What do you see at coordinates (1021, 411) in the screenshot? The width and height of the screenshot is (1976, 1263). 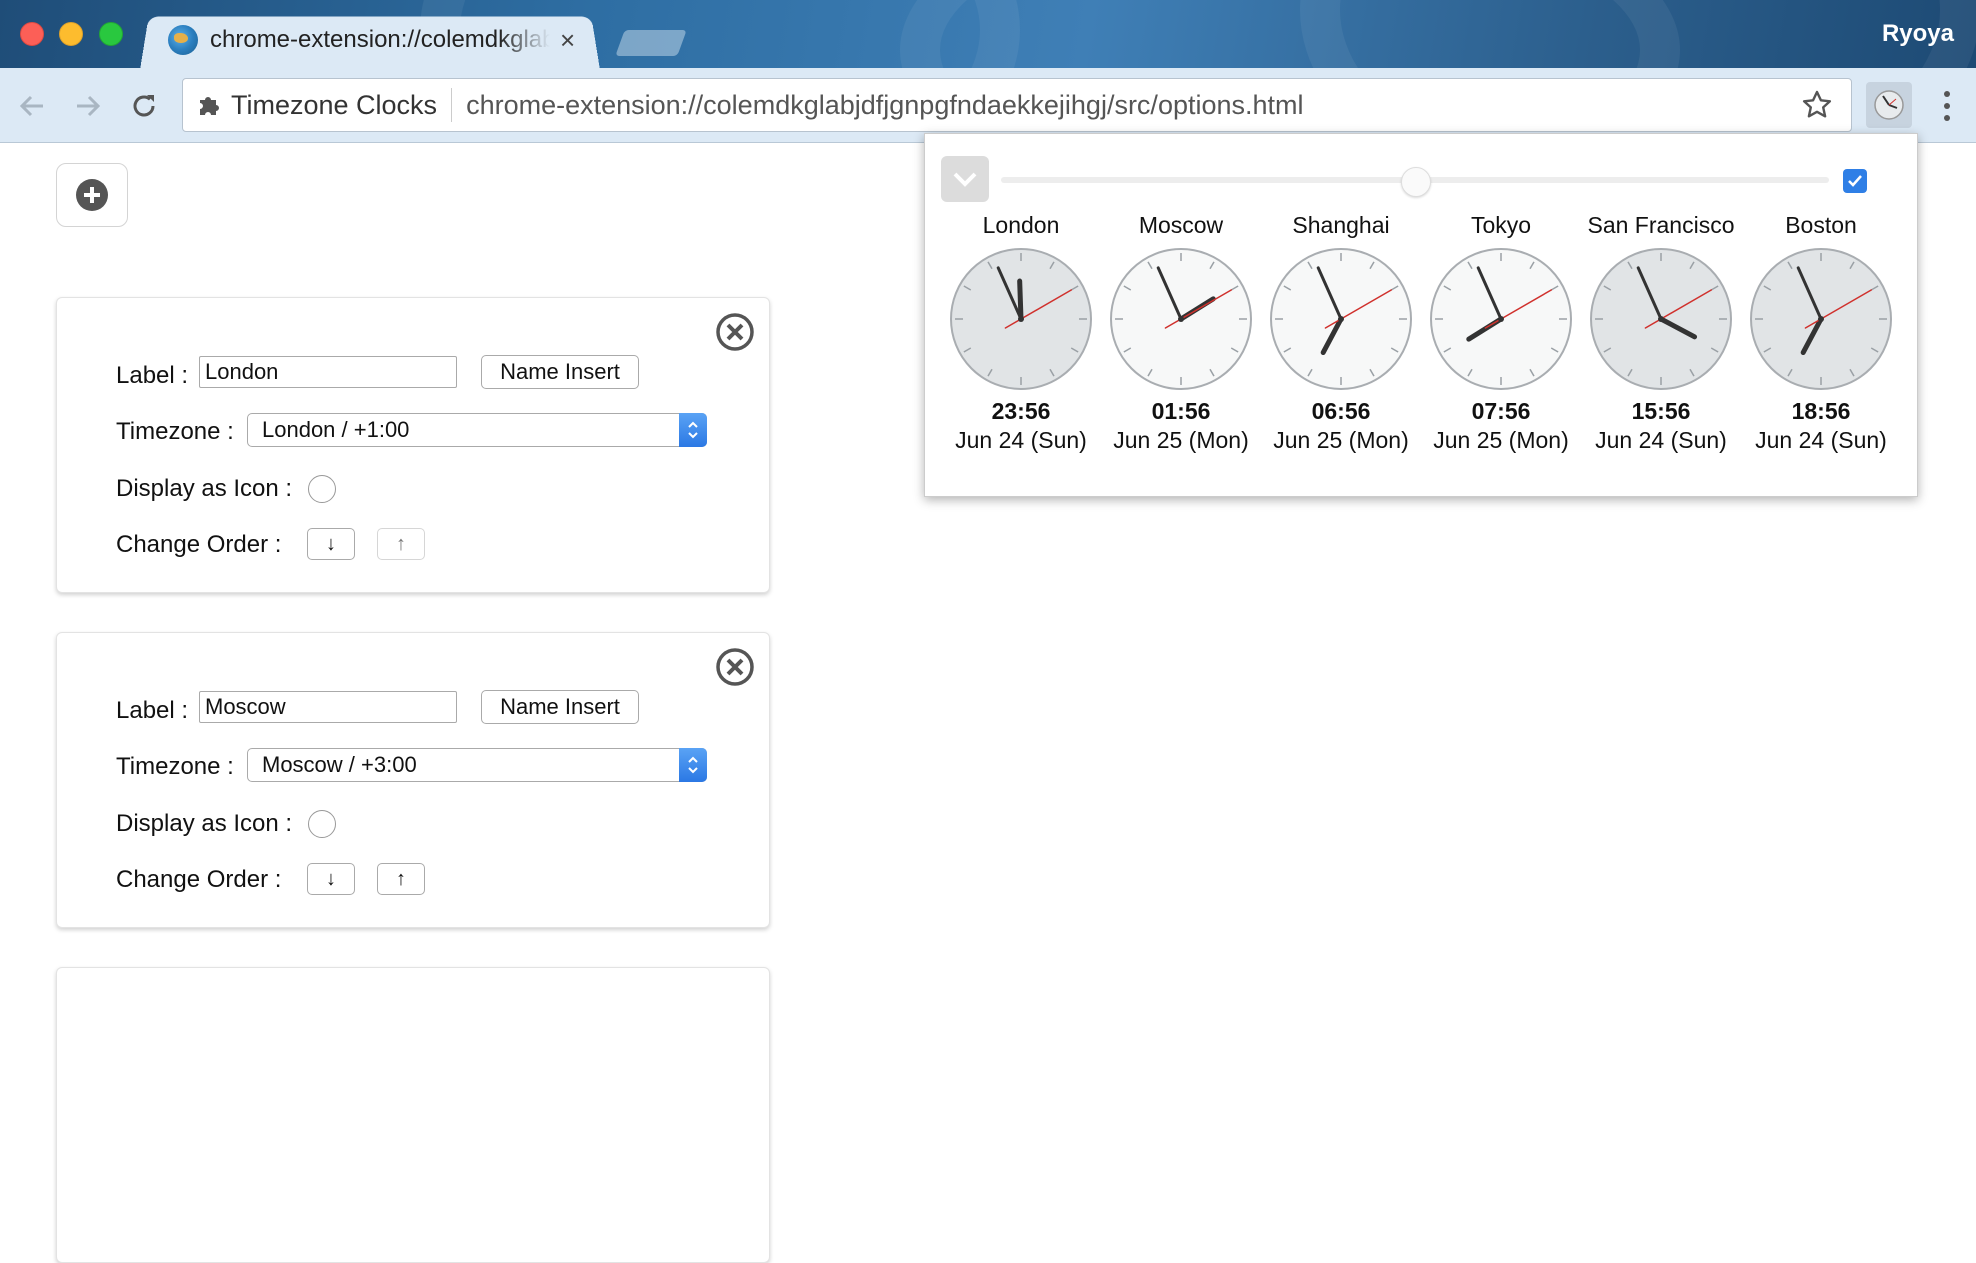 I see `clock-time: 23:56` at bounding box center [1021, 411].